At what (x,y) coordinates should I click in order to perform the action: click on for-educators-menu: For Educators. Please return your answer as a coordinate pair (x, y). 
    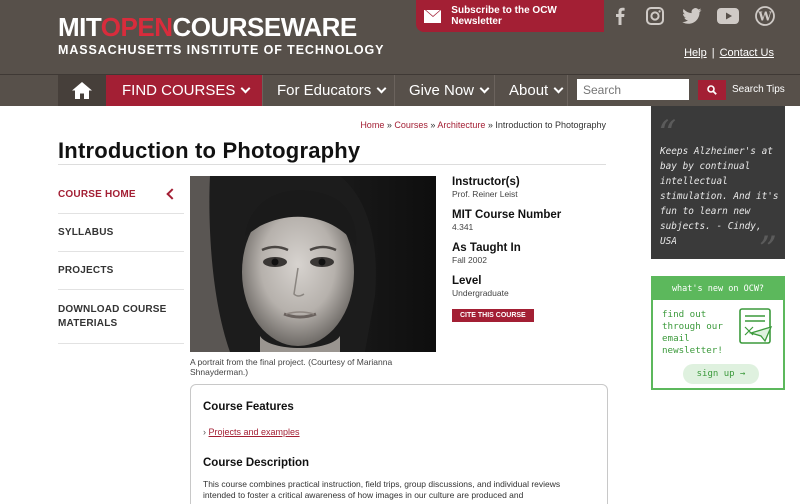
    Looking at the image, I should click on (328, 90).